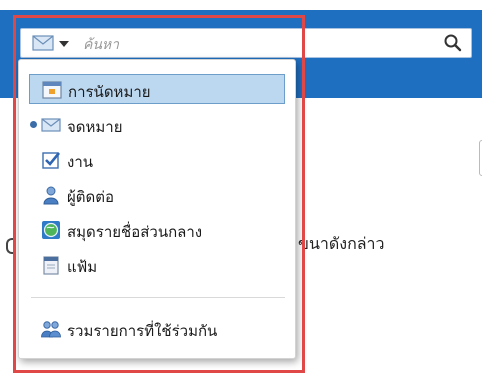  Describe the element at coordinates (109, 92) in the screenshot. I see `menu-item-label: การนัดหมาย` at that location.